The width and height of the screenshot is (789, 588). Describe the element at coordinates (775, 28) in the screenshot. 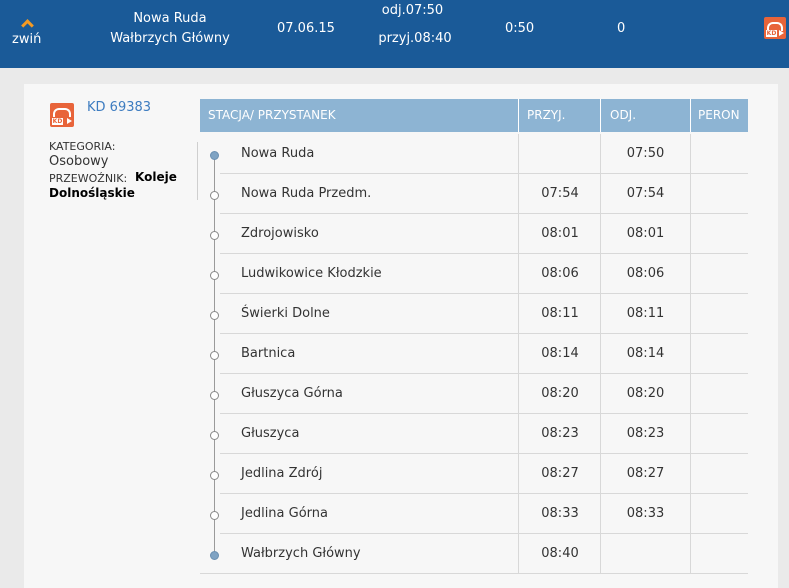

I see `carrier-logo: KD` at that location.